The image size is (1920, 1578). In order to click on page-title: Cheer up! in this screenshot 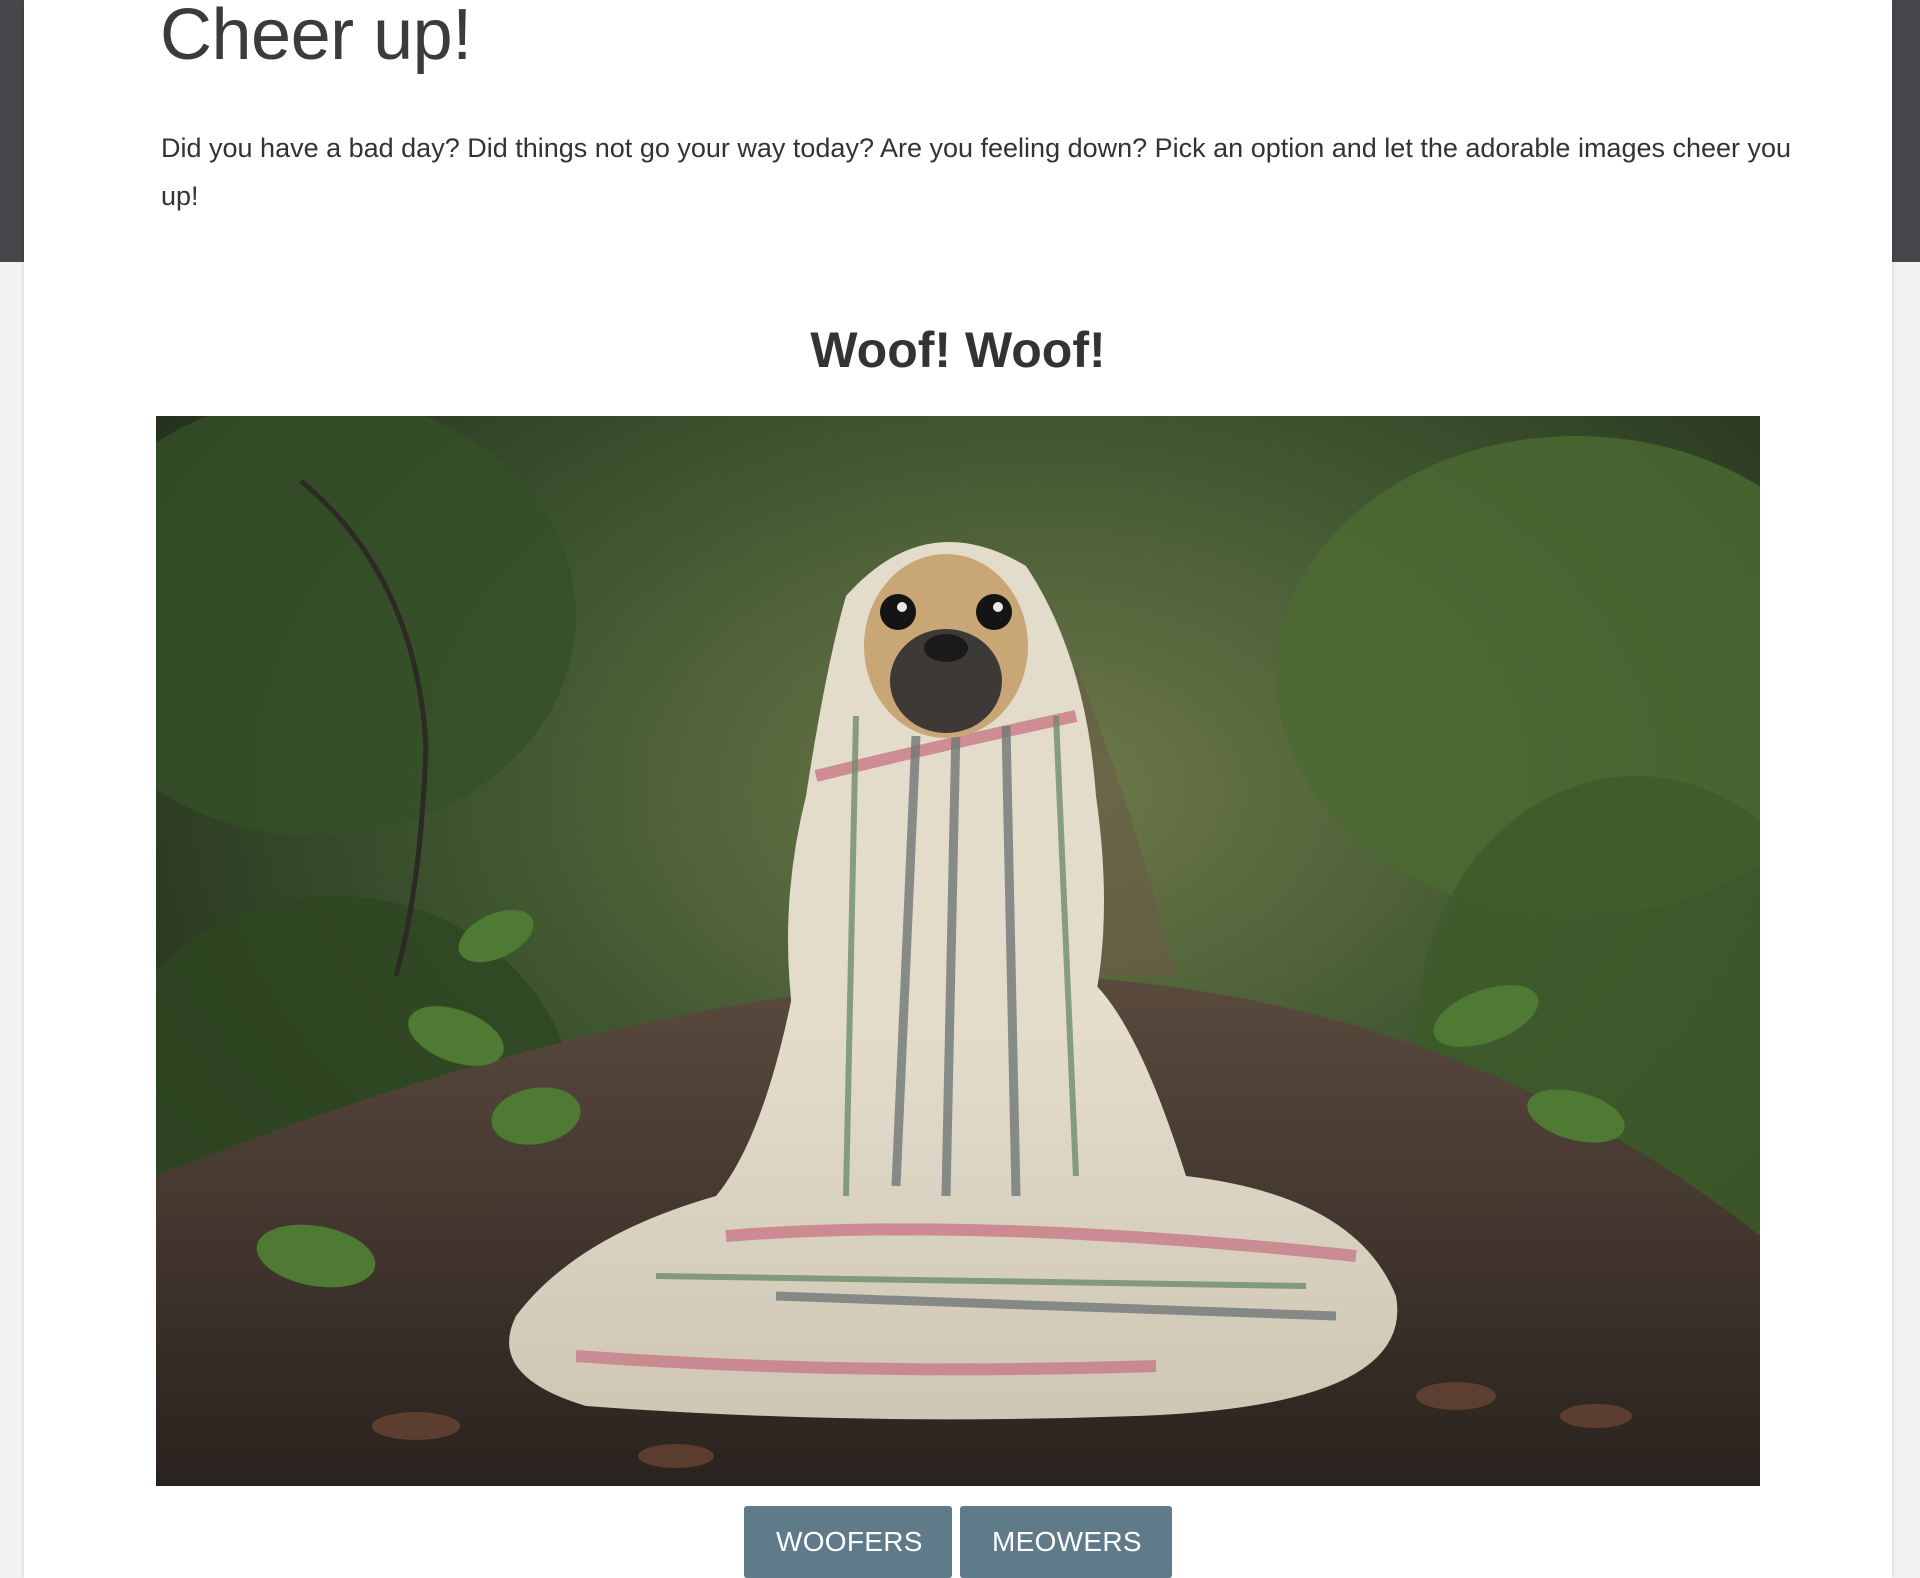, I will do `click(316, 37)`.